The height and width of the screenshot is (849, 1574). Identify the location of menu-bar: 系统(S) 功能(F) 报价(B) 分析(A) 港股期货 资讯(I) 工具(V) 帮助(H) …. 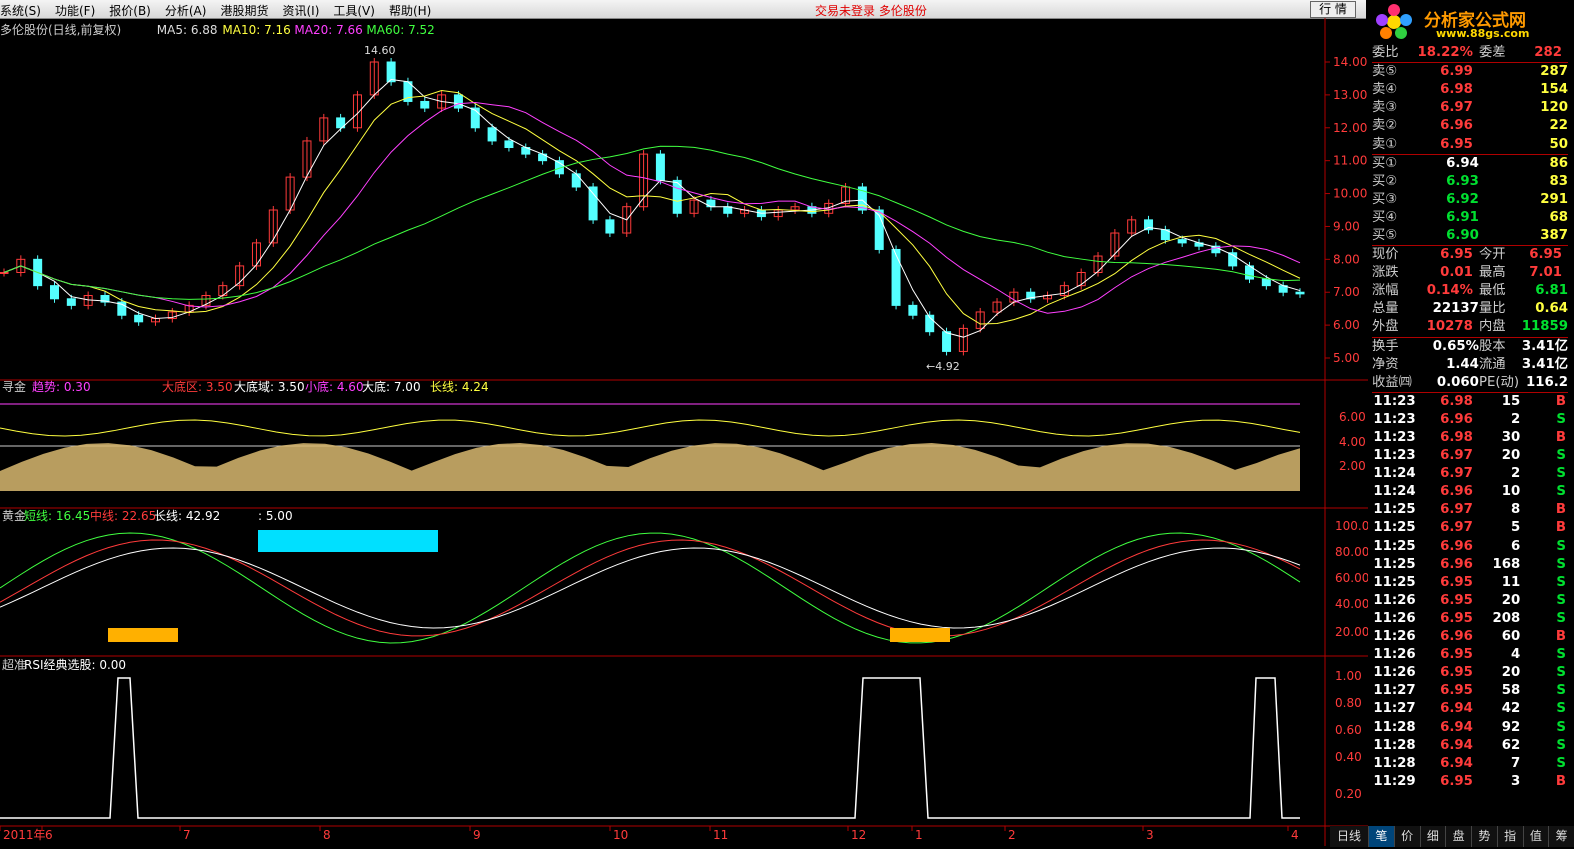
(787, 9).